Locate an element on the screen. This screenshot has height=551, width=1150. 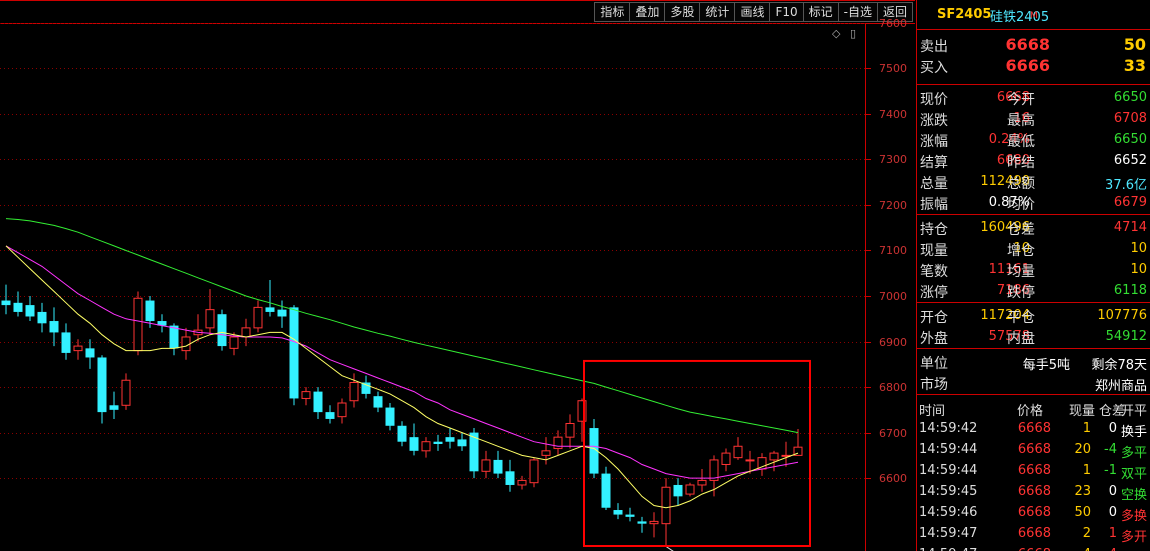
trade-time: 14:59:46 is located at coordinates (948, 512).